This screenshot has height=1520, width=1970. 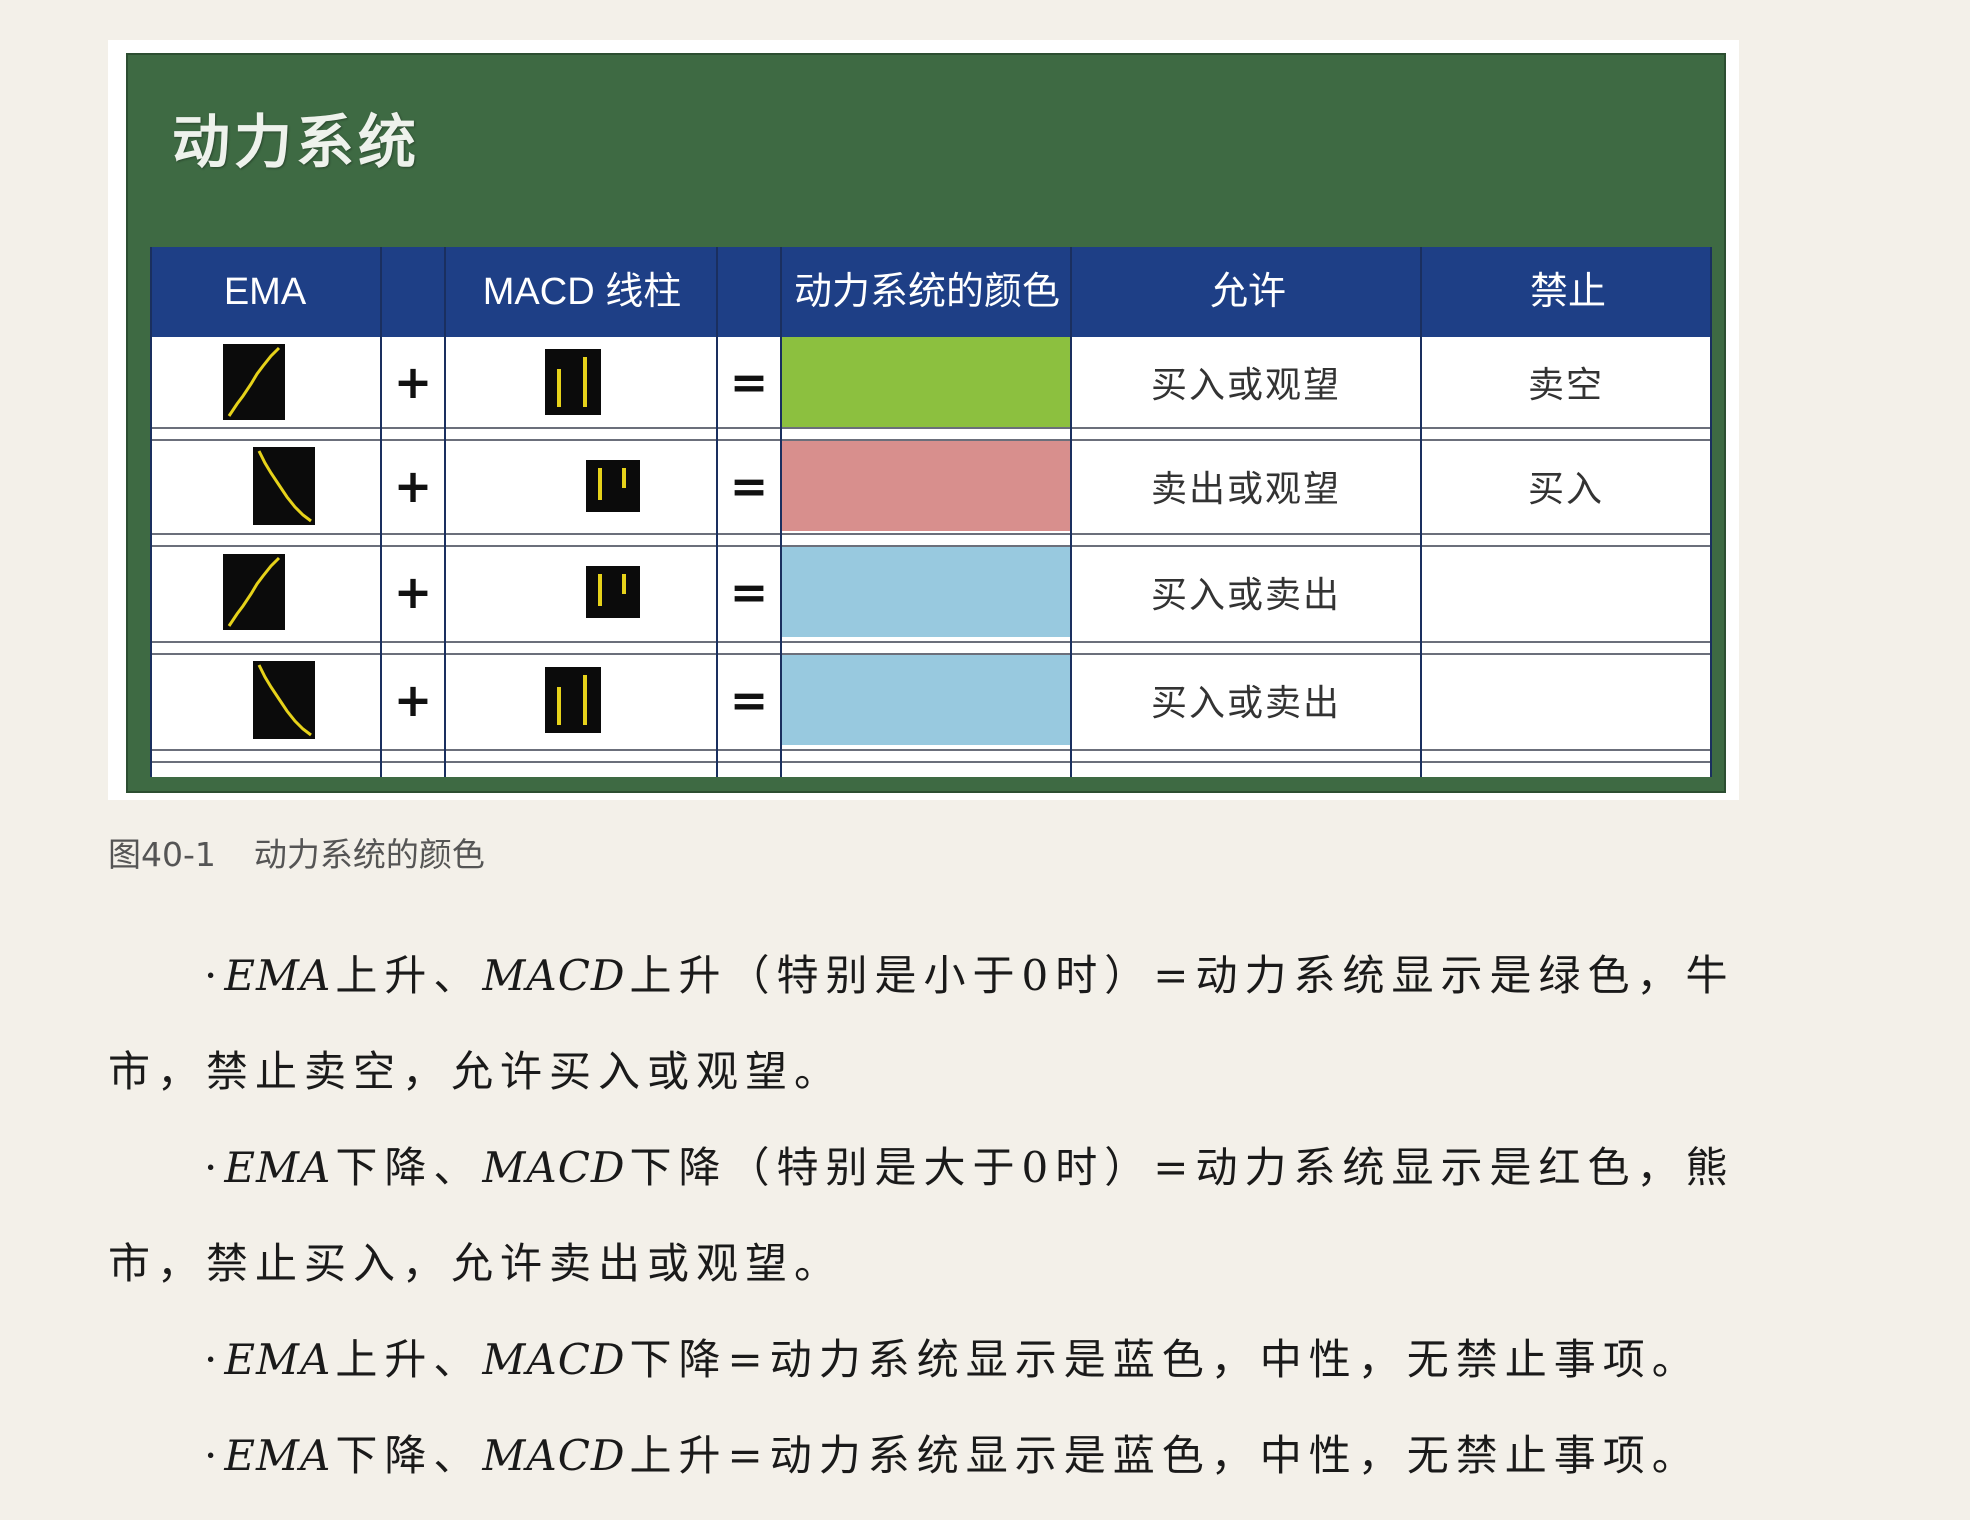 I want to click on allow-cell: 买入或观望, so click(x=1245, y=385).